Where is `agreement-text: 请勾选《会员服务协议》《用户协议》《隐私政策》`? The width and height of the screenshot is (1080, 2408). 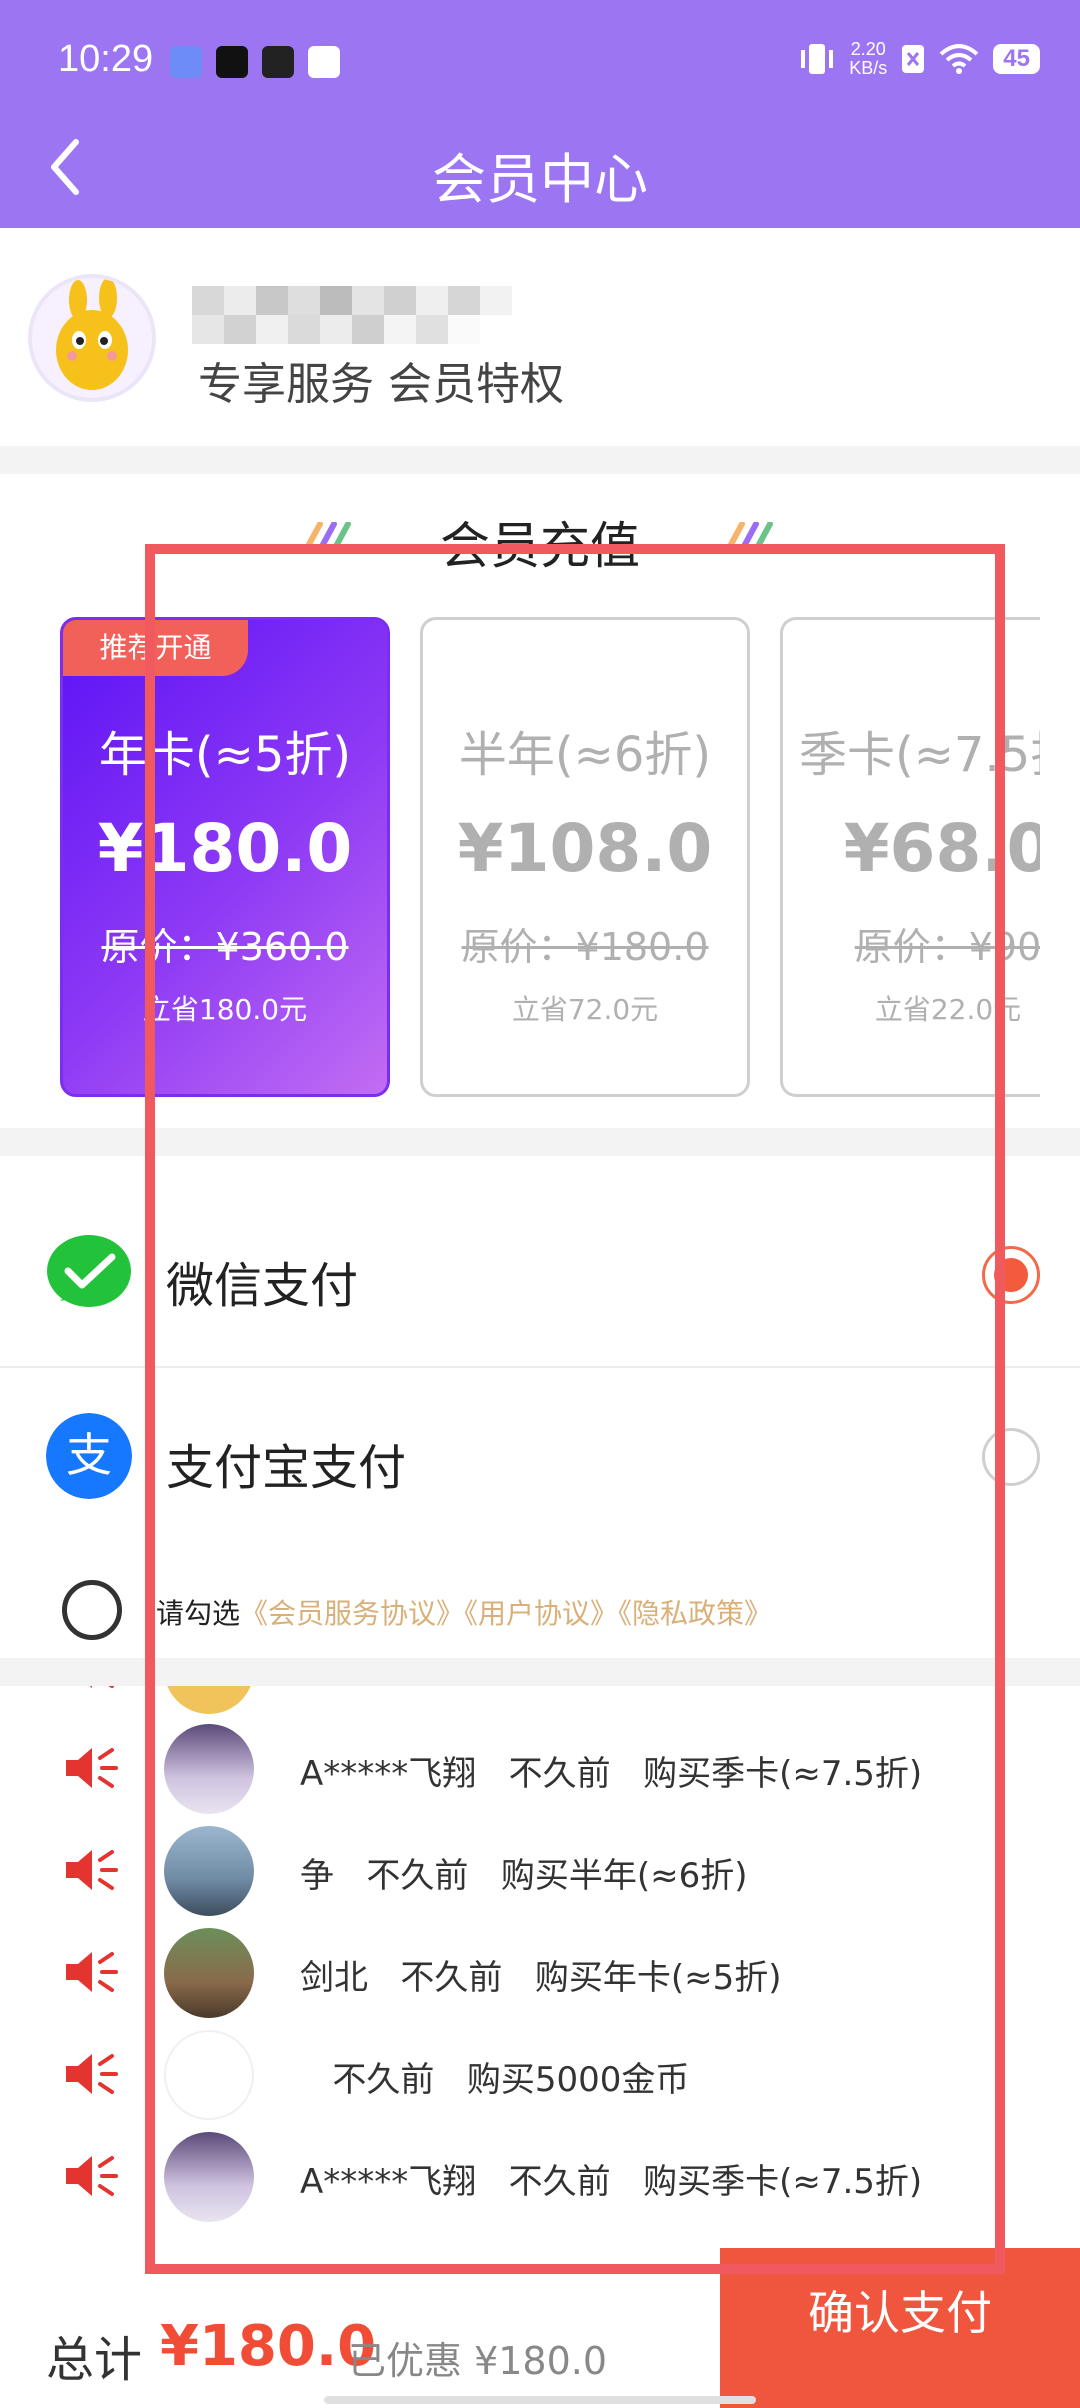
agreement-text: 请勾选《会员服务协议》《用户协议》《隐私政策》 is located at coordinates (464, 1612).